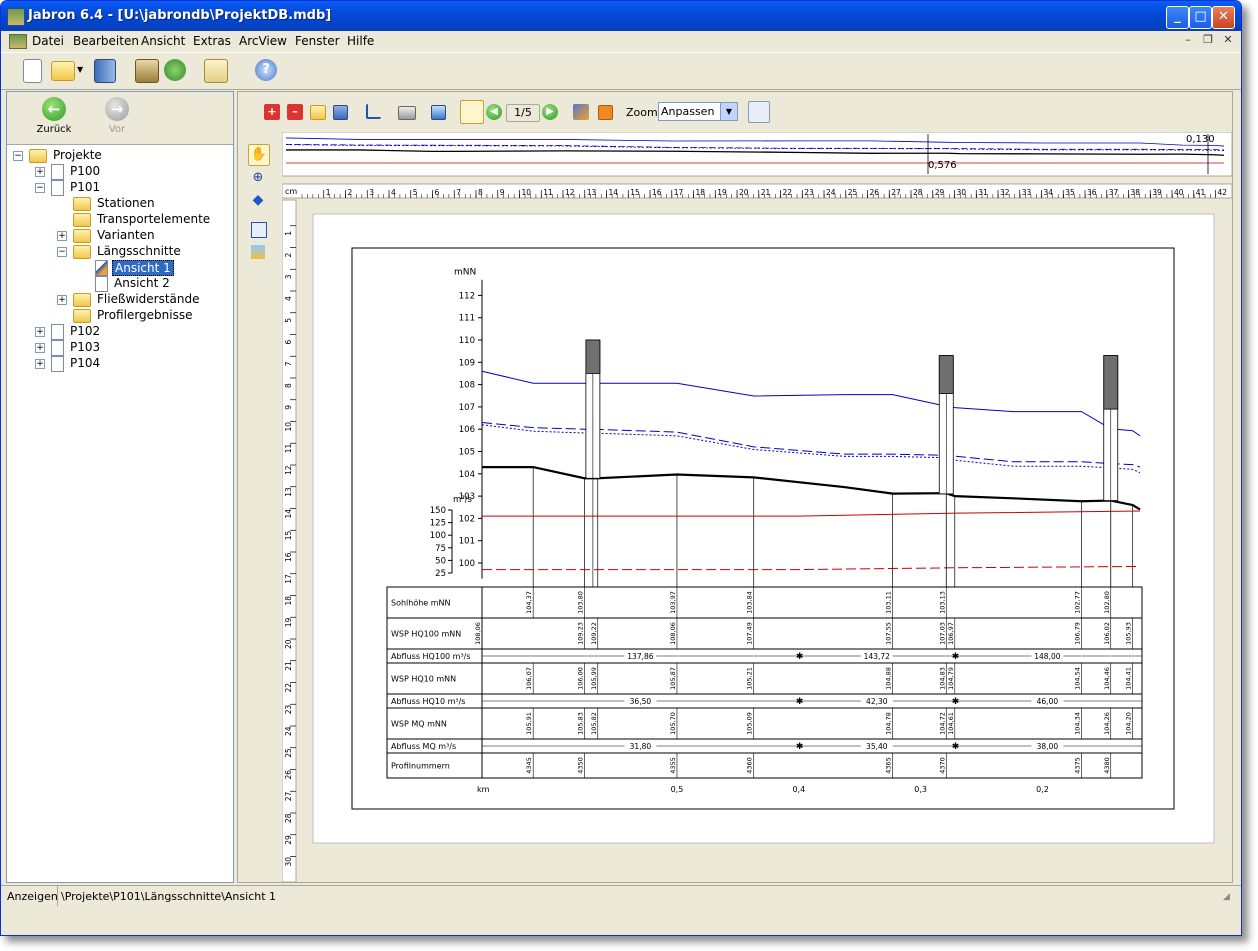 The height and width of the screenshot is (951, 1258). Describe the element at coordinates (175, 70) in the screenshot. I see `export-icon` at that location.